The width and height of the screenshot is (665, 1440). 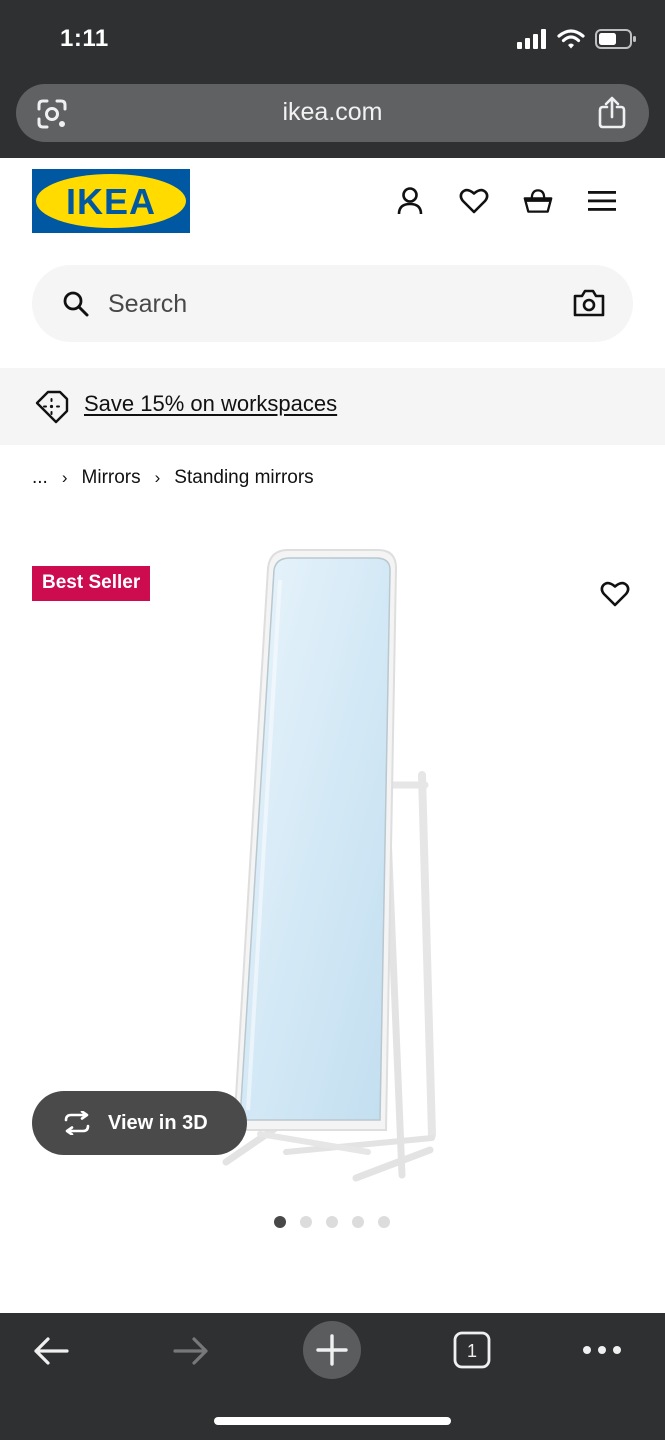 I want to click on rotate-3d-icon, so click(x=77, y=1123).